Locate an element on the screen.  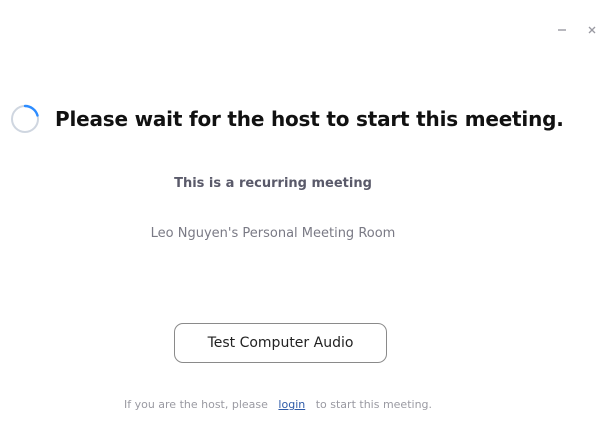
close-button is located at coordinates (592, 30).